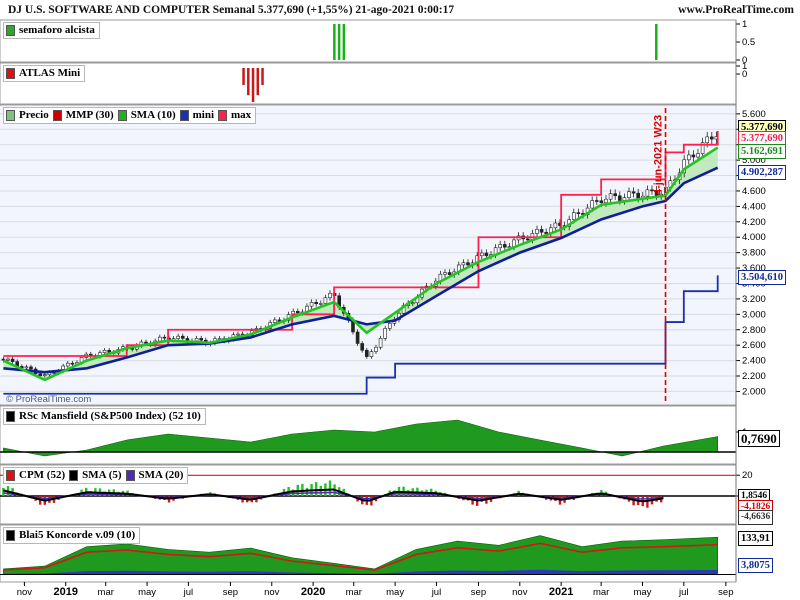 This screenshot has height=600, width=800. Describe the element at coordinates (10, 73) in the screenshot. I see `atlas-swatch` at that location.